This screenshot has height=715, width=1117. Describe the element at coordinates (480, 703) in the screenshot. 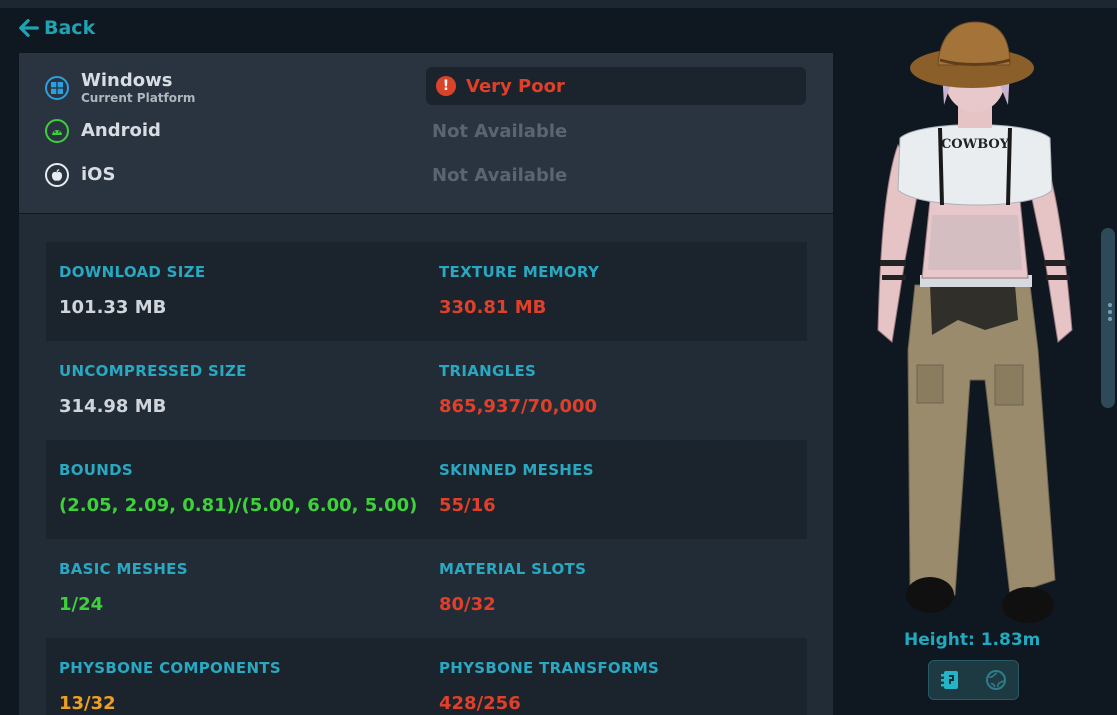

I see `stat-value: 428/256` at that location.